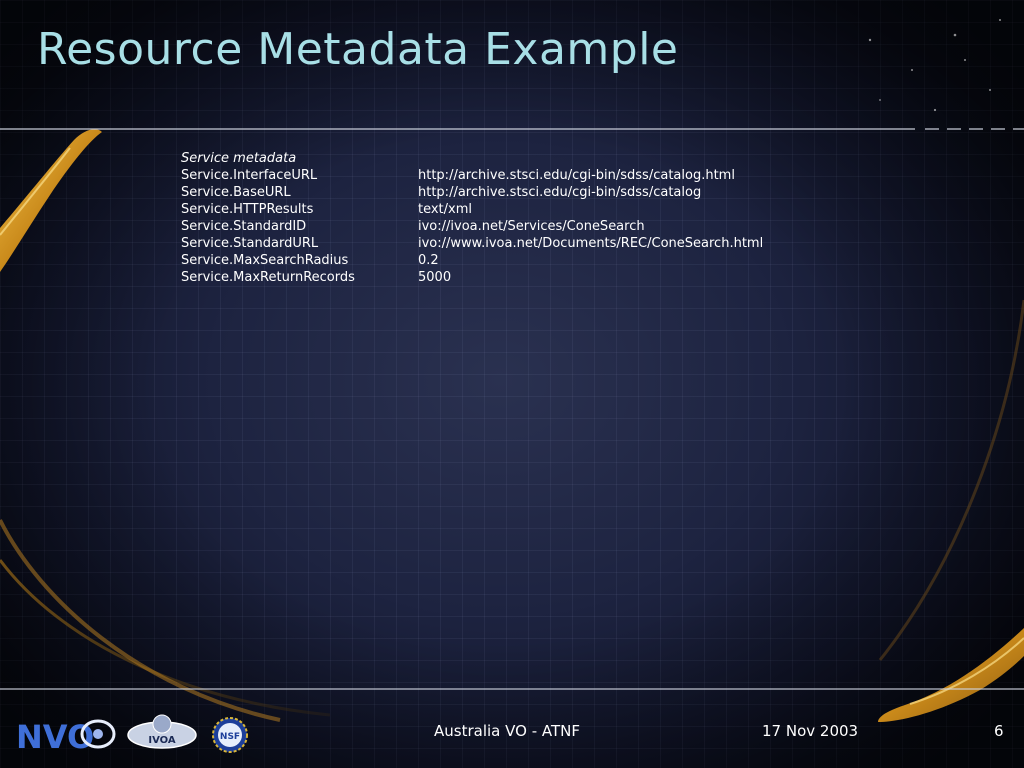 This screenshot has width=1024, height=768. I want to click on metadata-value: text/xml, so click(445, 209).